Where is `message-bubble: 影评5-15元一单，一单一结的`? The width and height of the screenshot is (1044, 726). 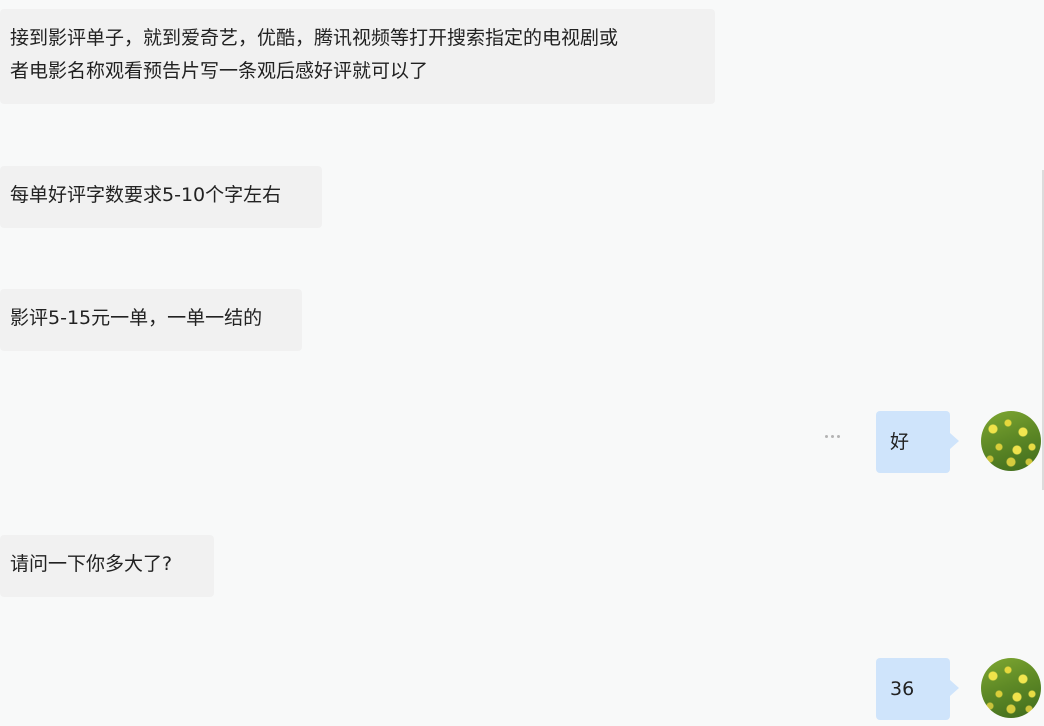 message-bubble: 影评5-15元一单，一单一结的 is located at coordinates (151, 320).